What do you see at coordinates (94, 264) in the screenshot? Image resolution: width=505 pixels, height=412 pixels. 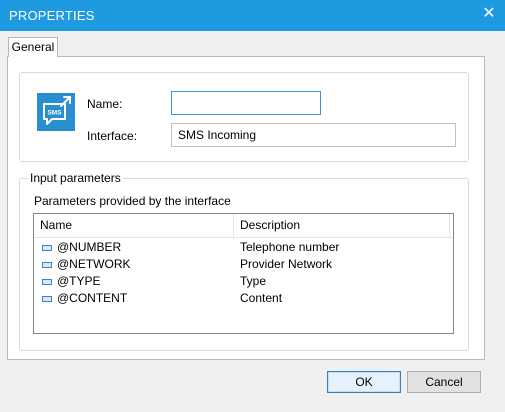 I see `parameter-name: @NETWORK` at bounding box center [94, 264].